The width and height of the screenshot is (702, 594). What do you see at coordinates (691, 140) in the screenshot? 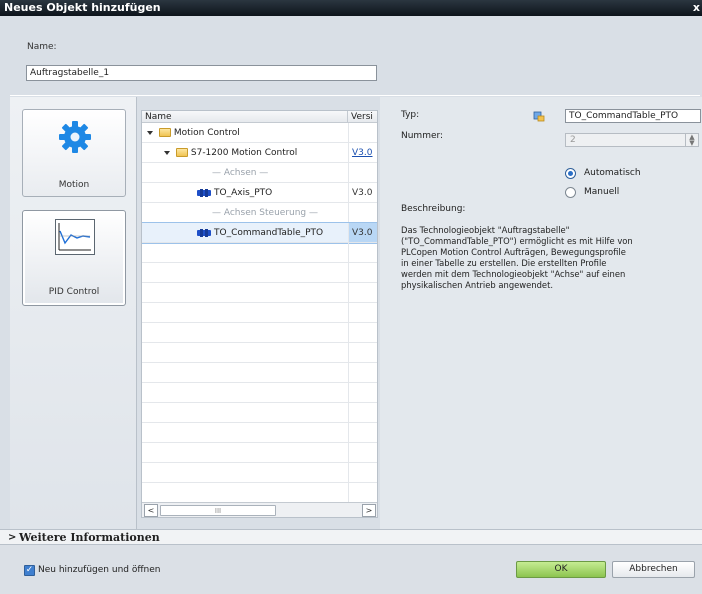
I see `number-spinner: ▲ ▼` at bounding box center [691, 140].